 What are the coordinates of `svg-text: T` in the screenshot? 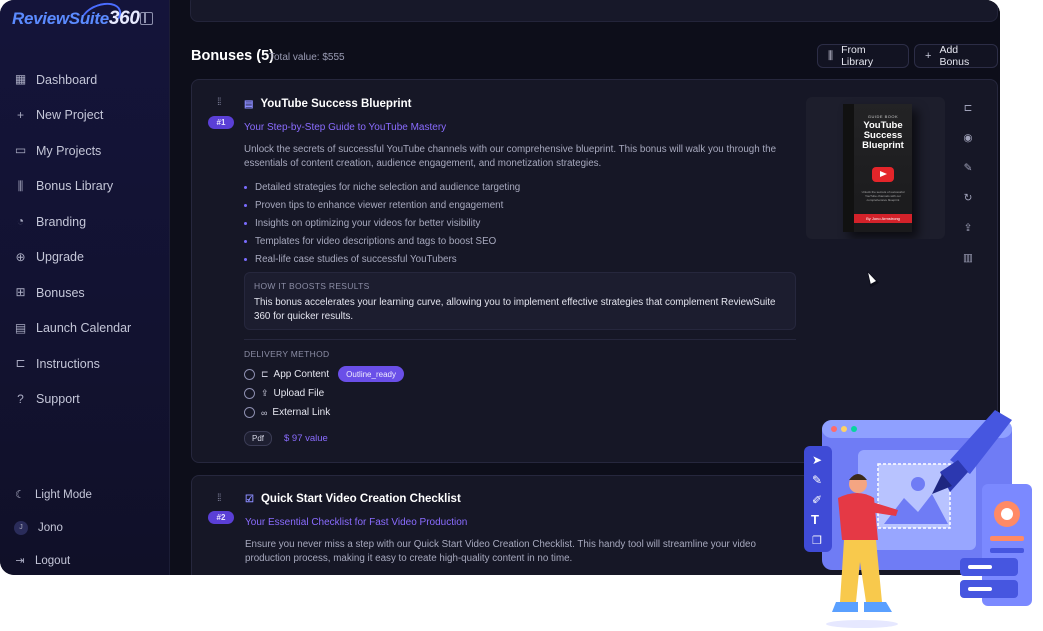 It's located at (815, 519).